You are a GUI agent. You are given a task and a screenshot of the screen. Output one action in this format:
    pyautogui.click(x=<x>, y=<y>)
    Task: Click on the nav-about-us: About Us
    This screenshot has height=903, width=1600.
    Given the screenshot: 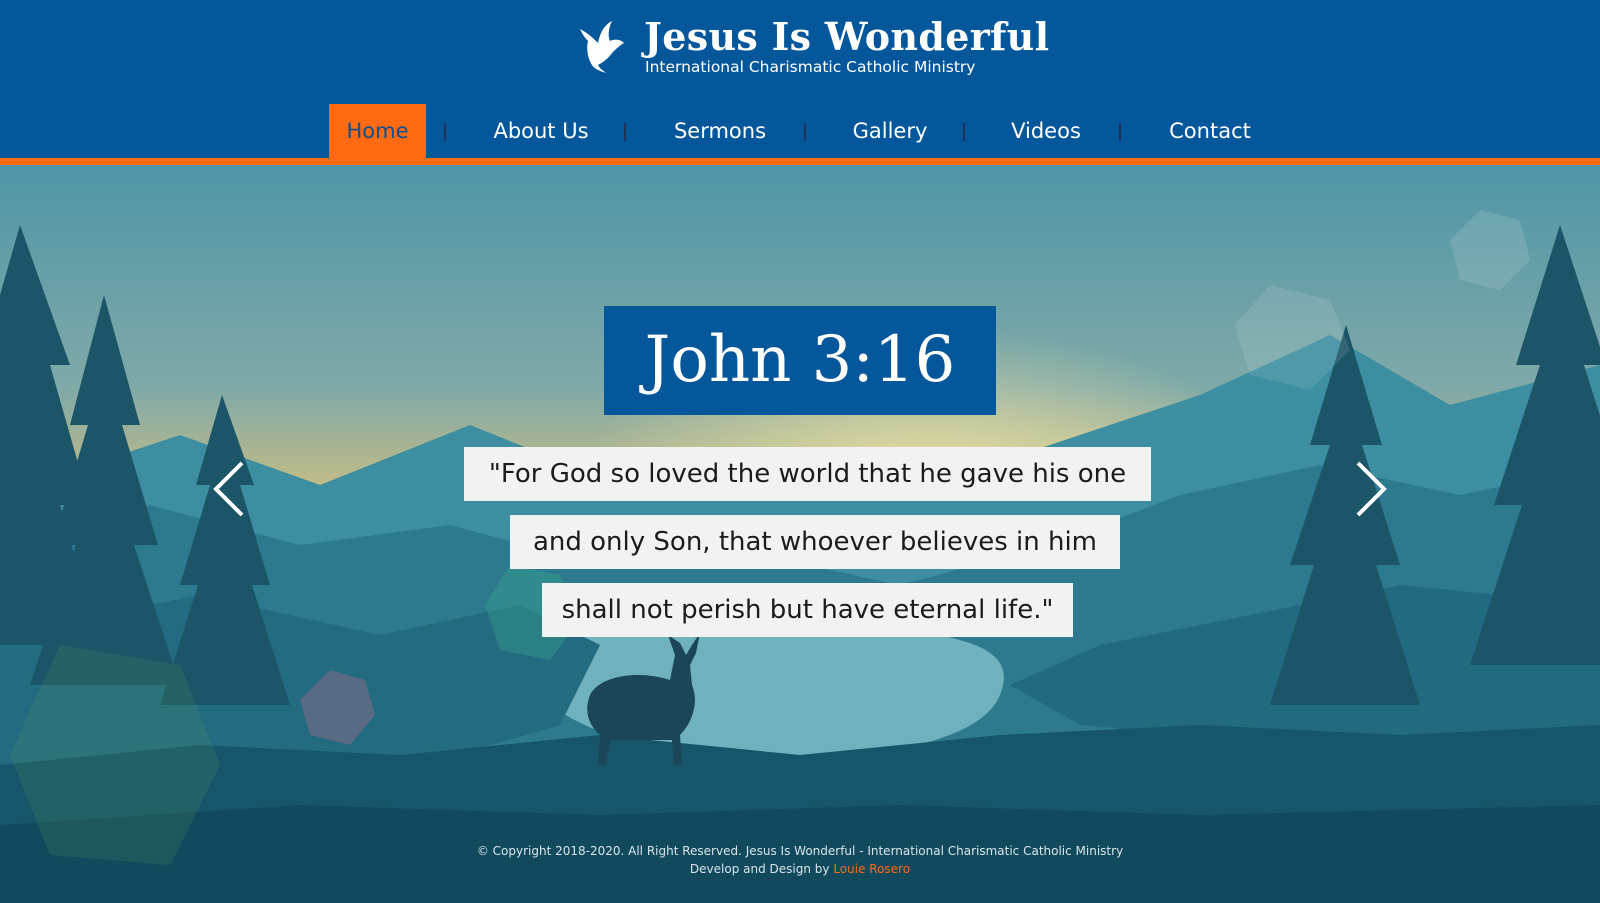 What is the action you would take?
    pyautogui.click(x=541, y=131)
    